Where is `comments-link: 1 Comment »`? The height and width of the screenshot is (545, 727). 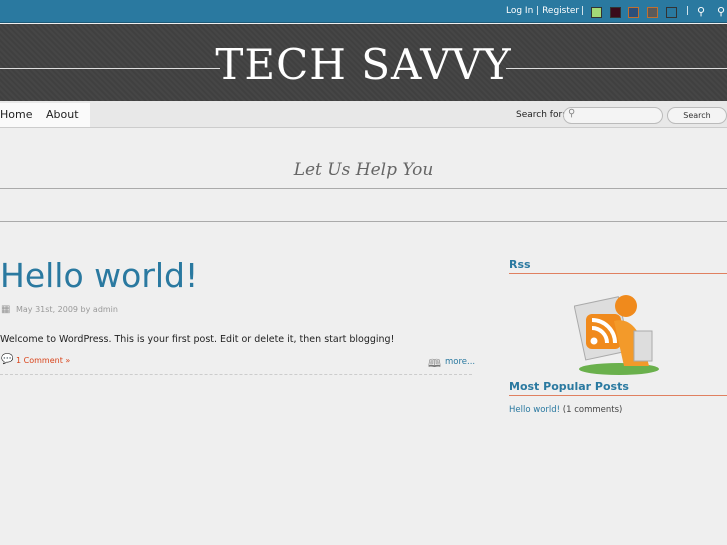 comments-link: 1 Comment » is located at coordinates (43, 360).